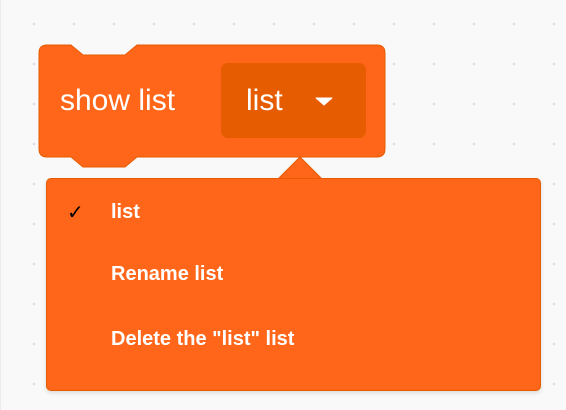 The image size is (566, 410). Describe the element at coordinates (293, 274) in the screenshot. I see `menu-item-rename-list: Rename list` at that location.